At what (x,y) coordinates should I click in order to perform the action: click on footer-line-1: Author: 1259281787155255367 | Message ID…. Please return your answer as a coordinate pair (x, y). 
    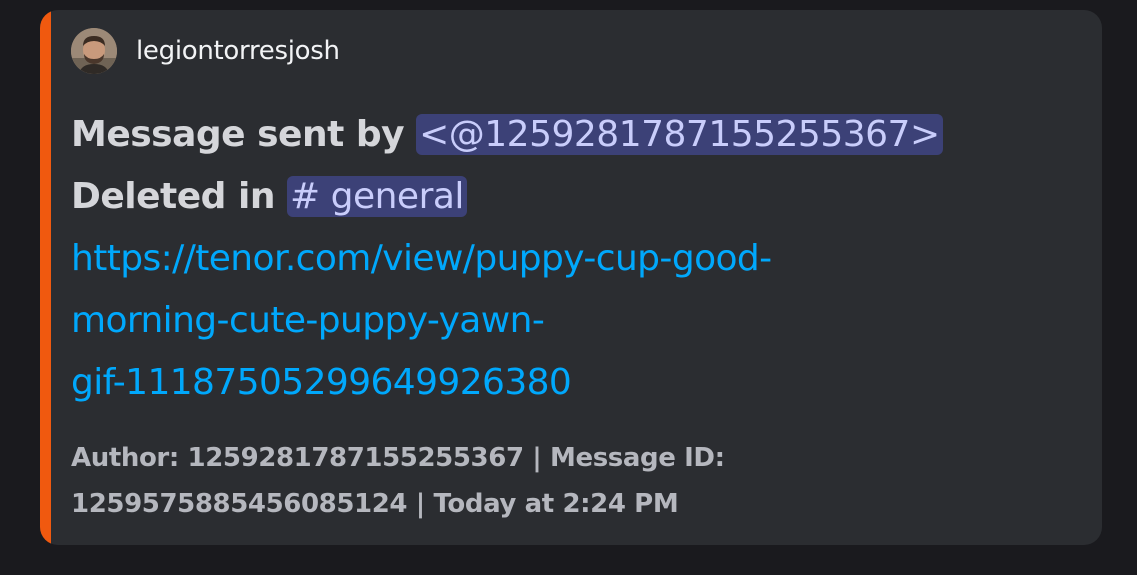
    Looking at the image, I should click on (398, 458).